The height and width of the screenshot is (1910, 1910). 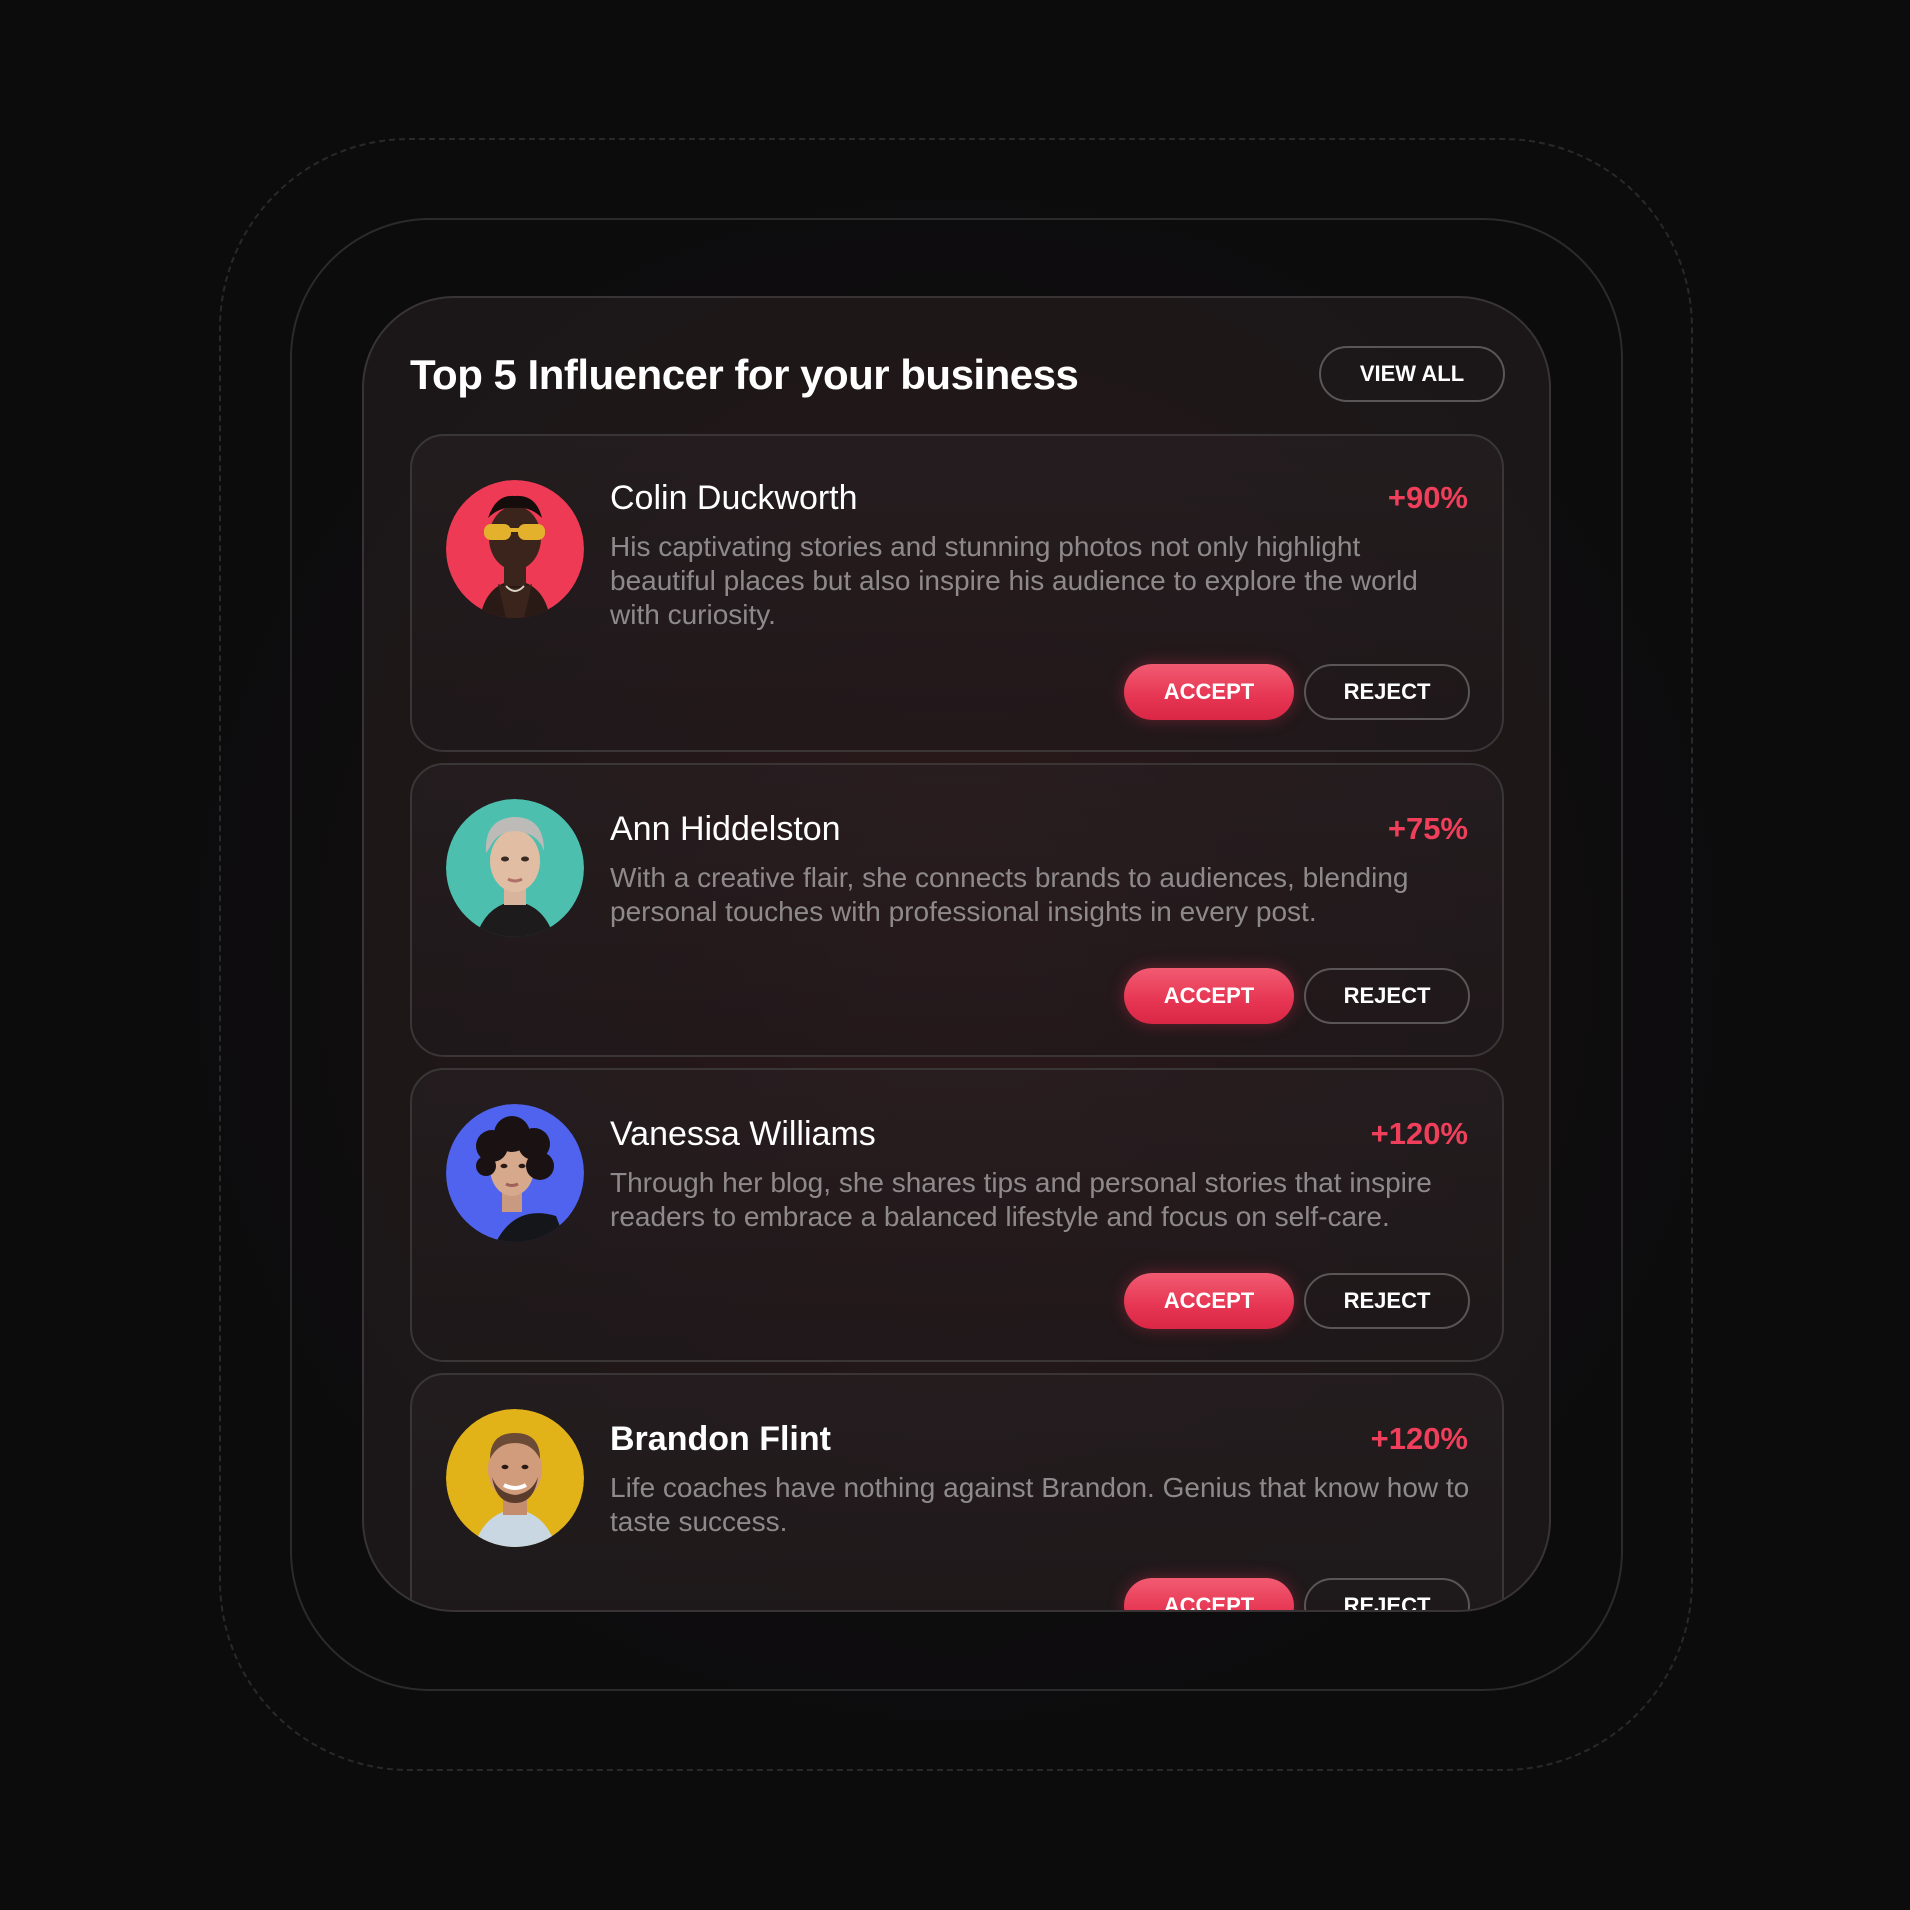 I want to click on panel-title: Top 5 Influencer for your business, so click(x=744, y=374).